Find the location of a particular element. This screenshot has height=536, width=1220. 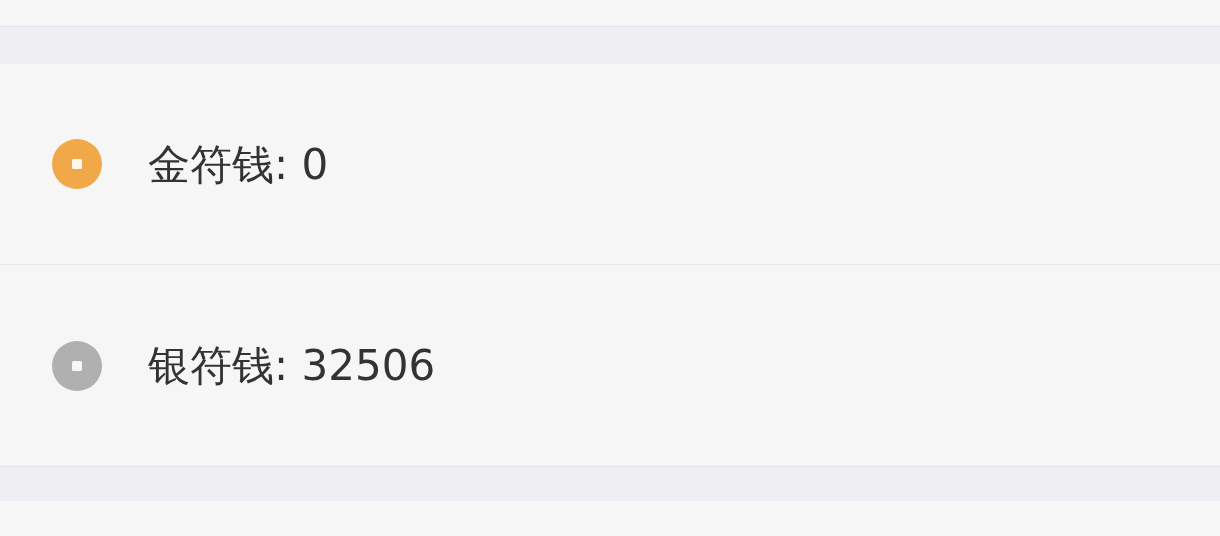

balance-label: 金符钱: 0 is located at coordinates (238, 164).